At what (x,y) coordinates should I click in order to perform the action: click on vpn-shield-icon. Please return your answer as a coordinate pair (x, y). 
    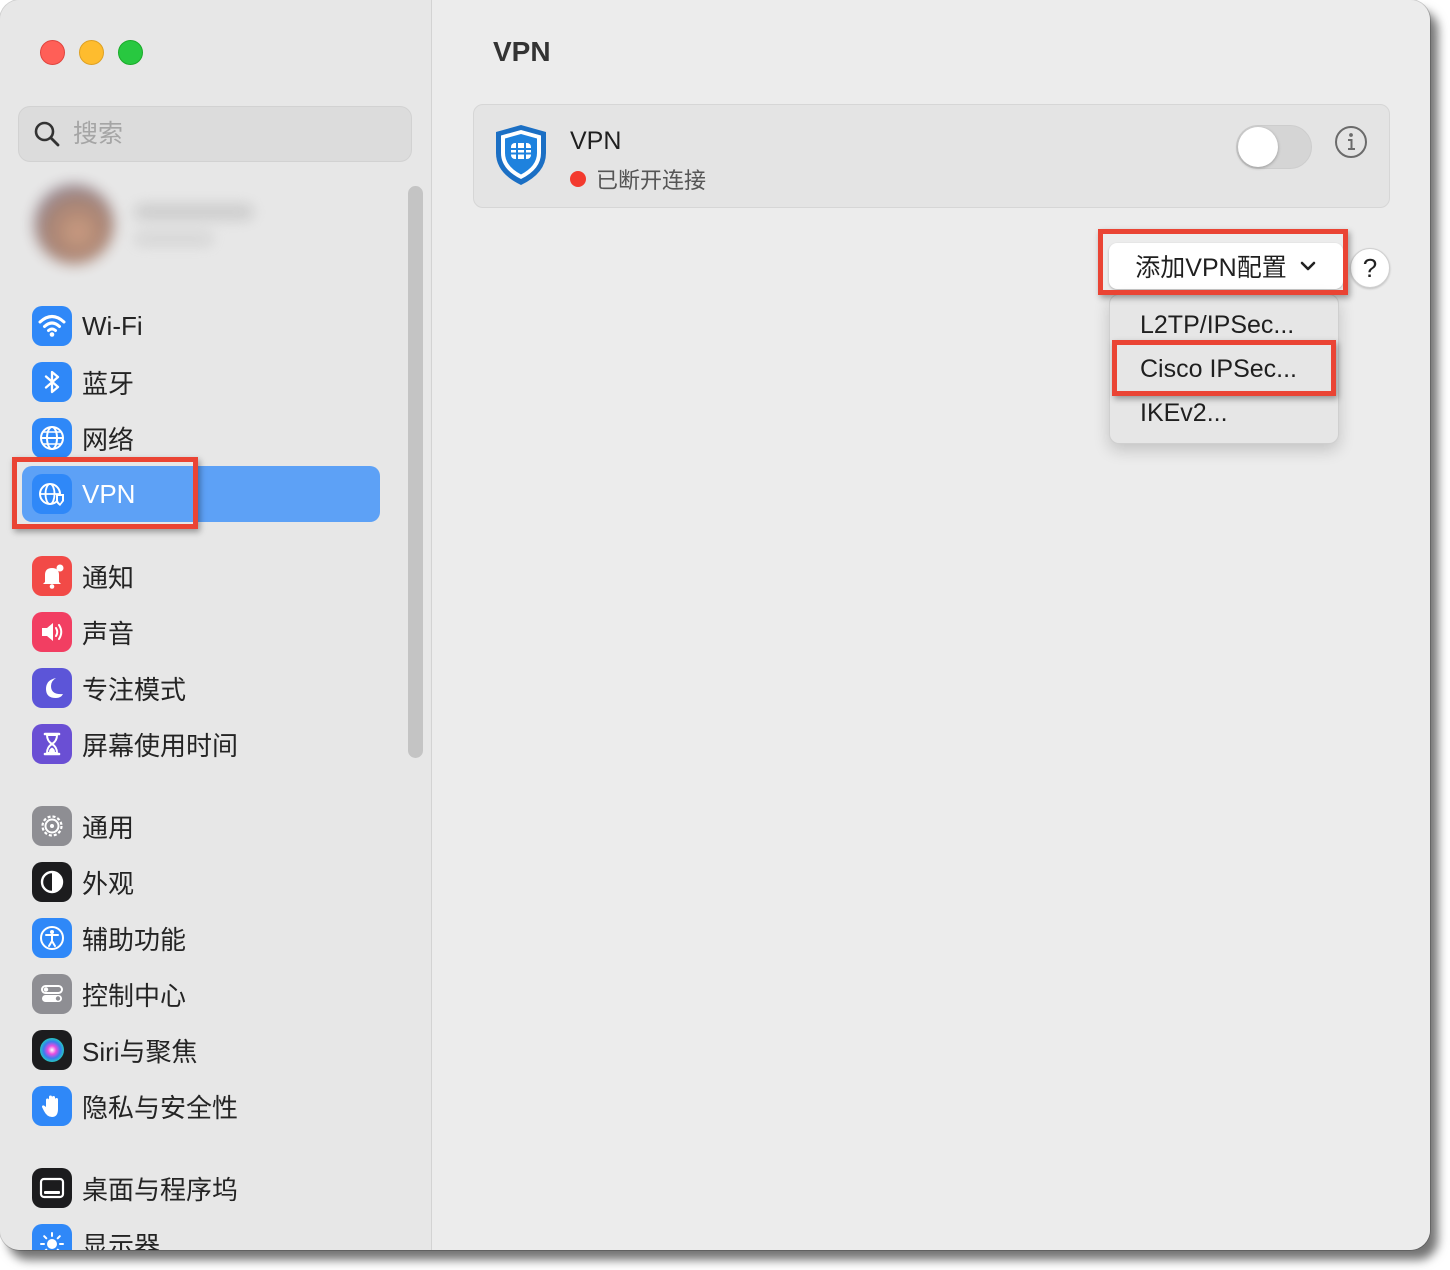
    Looking at the image, I should click on (521, 155).